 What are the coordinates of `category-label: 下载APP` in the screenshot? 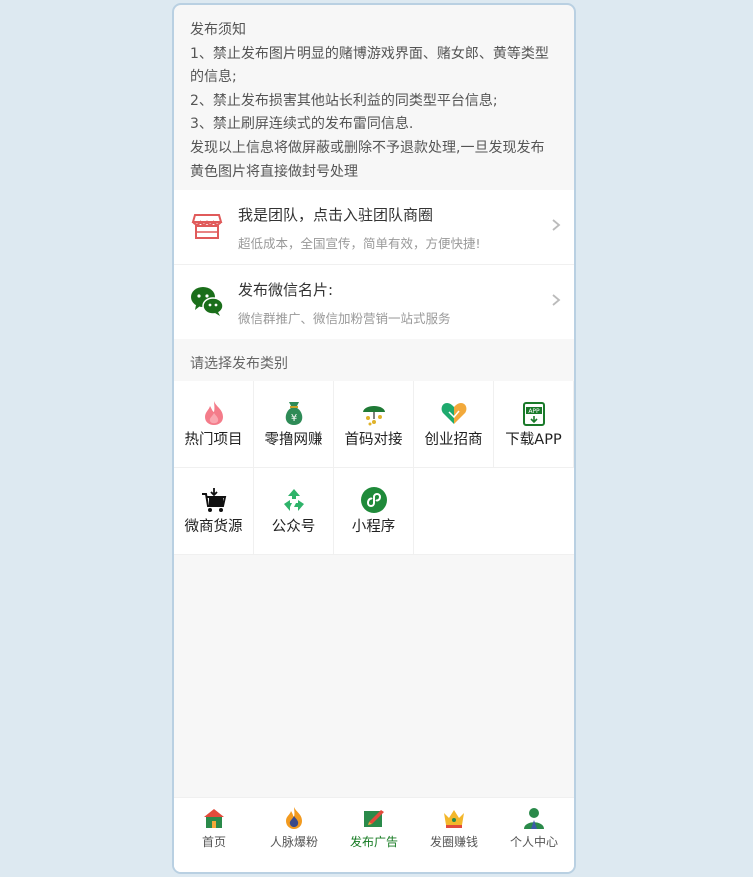 It's located at (533, 440).